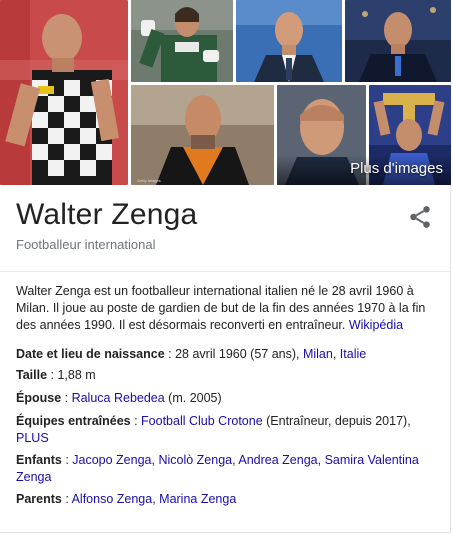 Image resolution: width=453 pixels, height=534 pixels. What do you see at coordinates (39, 499) in the screenshot?
I see `fact-label: Parents` at bounding box center [39, 499].